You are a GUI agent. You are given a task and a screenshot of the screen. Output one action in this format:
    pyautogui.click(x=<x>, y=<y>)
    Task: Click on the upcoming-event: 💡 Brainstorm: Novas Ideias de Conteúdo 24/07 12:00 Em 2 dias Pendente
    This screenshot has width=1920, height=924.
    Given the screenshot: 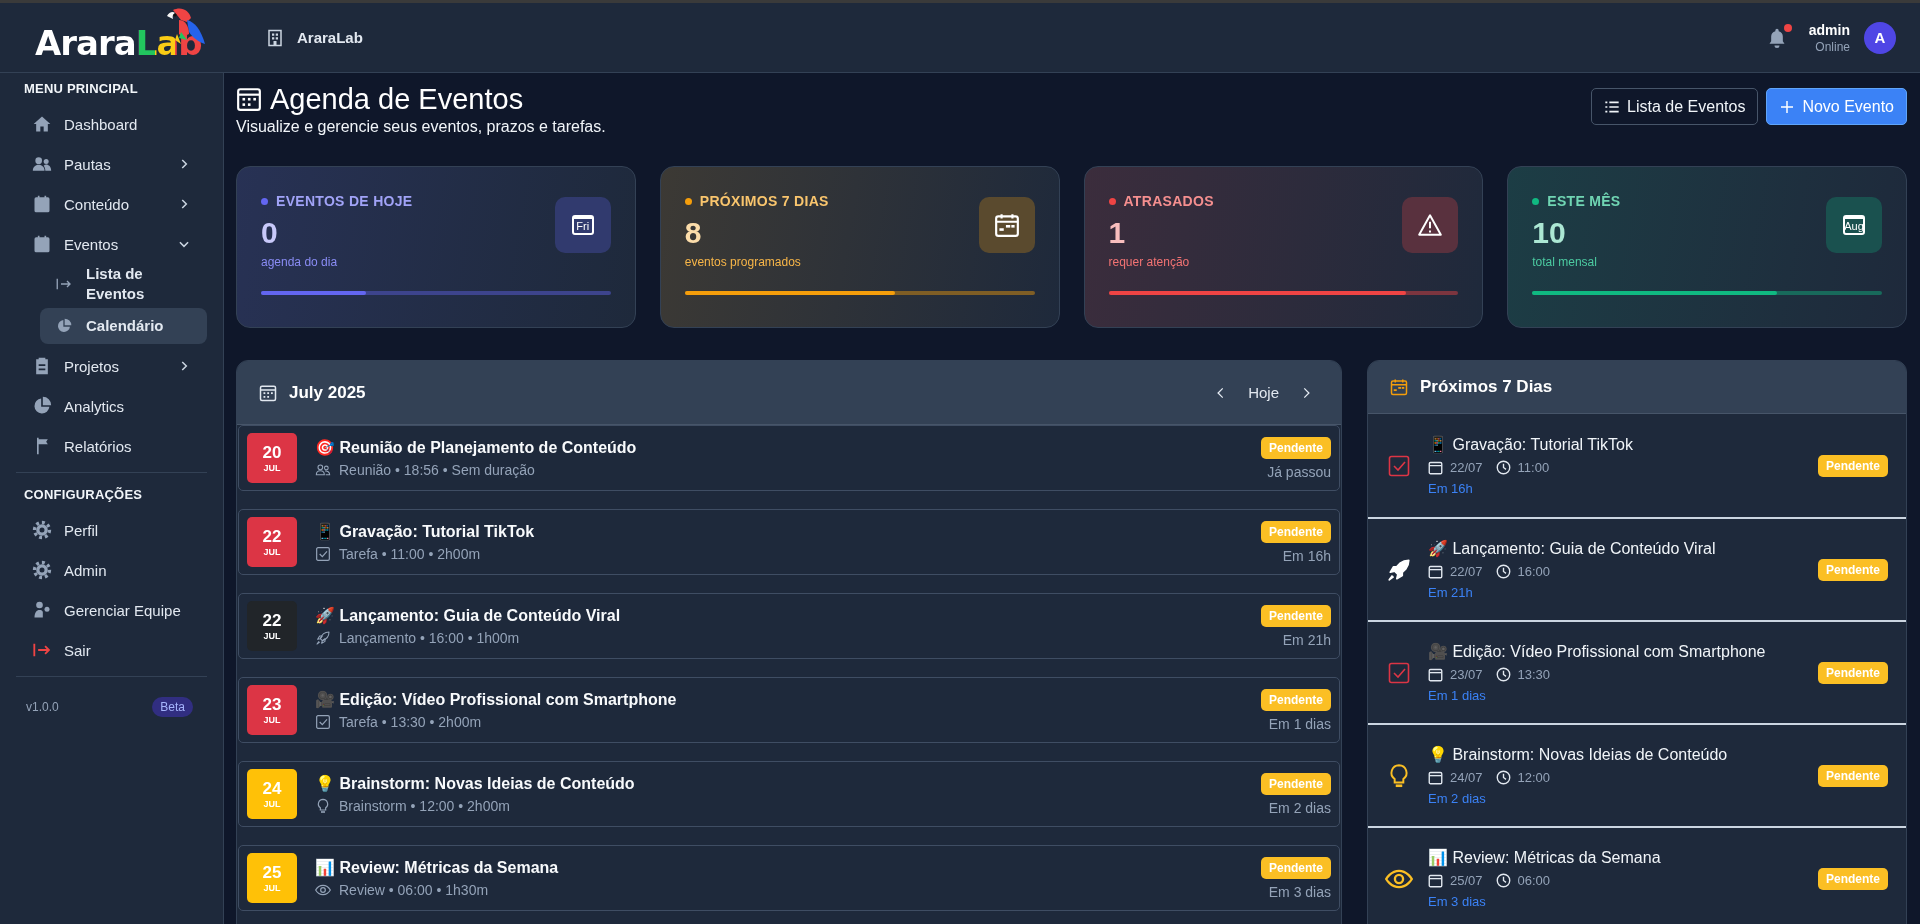 What is the action you would take?
    pyautogui.click(x=1637, y=774)
    